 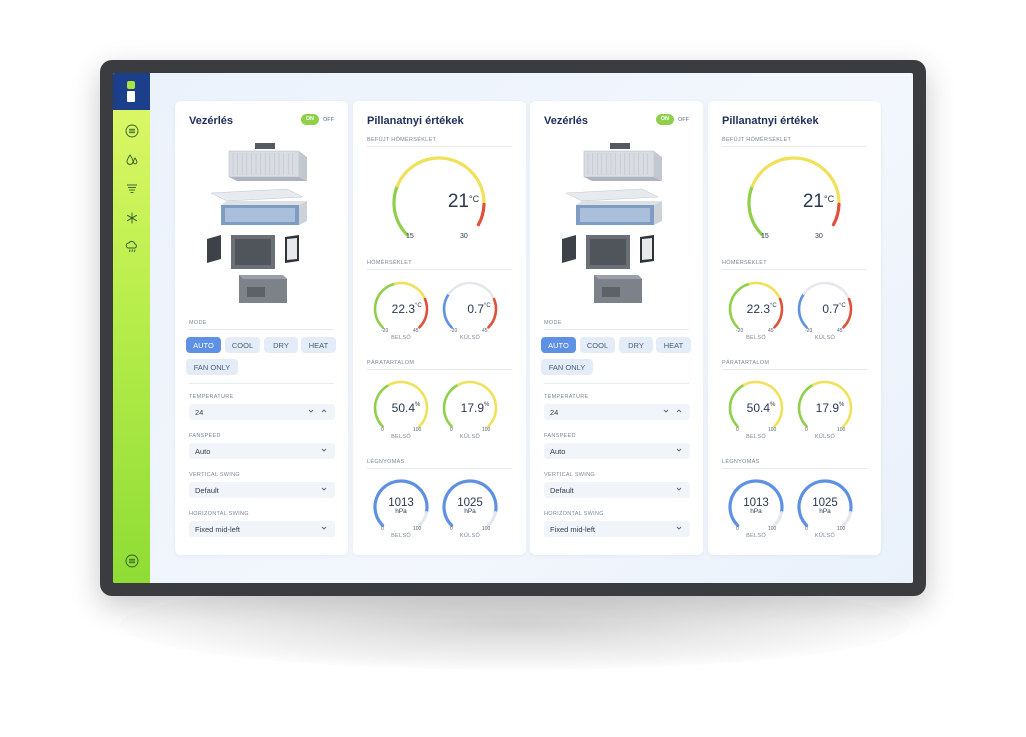 What do you see at coordinates (131, 217) in the screenshot?
I see `snowflake-icon` at bounding box center [131, 217].